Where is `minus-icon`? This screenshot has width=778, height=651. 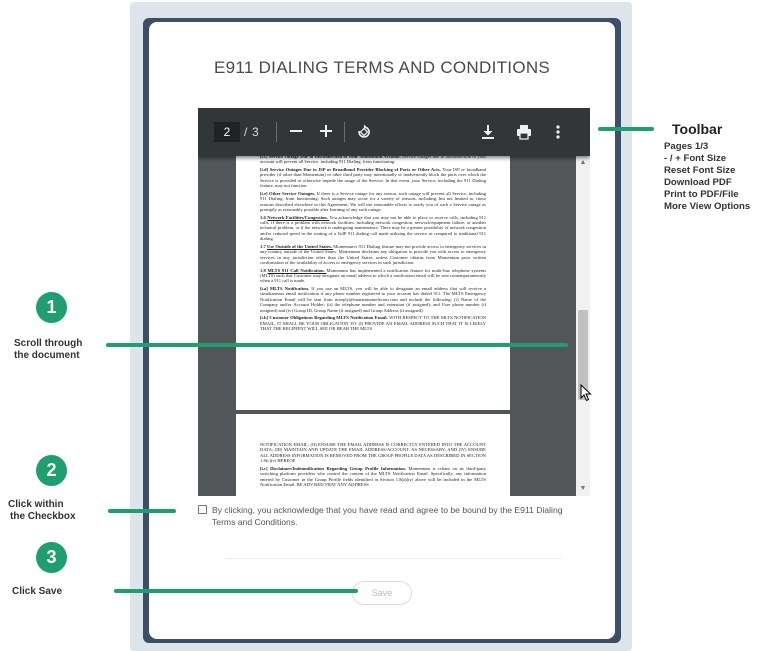
minus-icon is located at coordinates (296, 131).